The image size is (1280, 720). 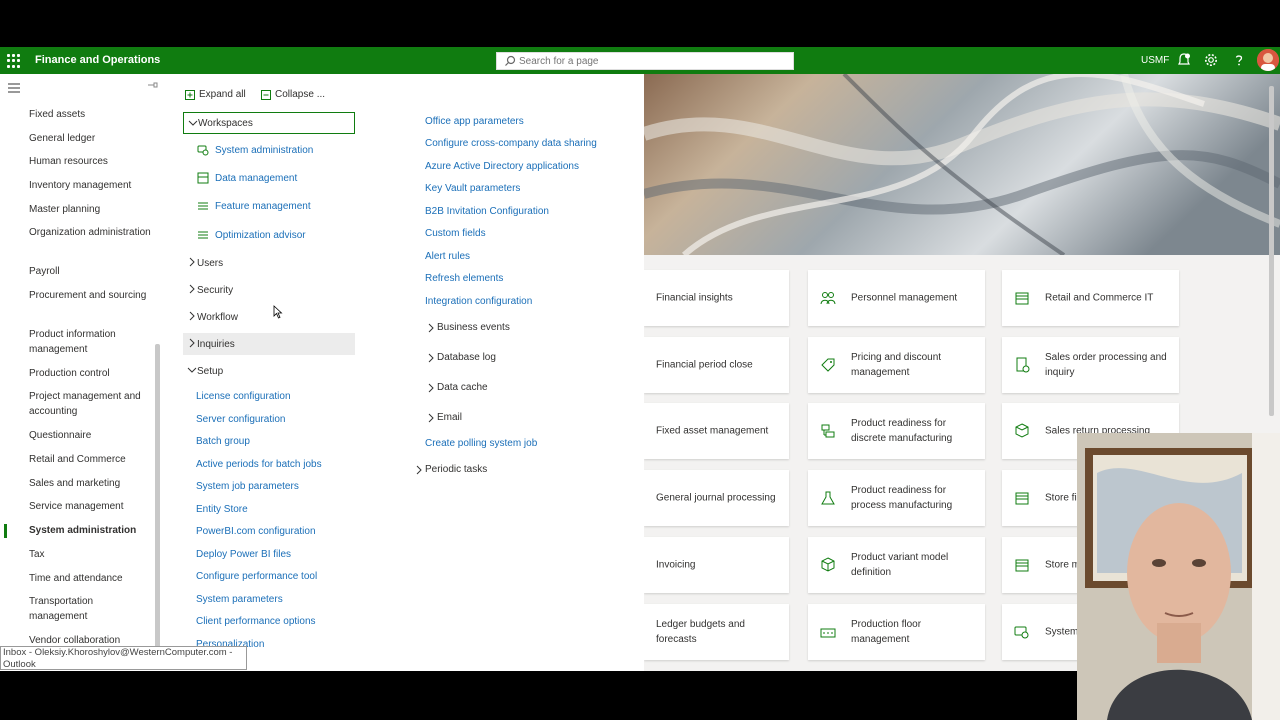 I want to click on hero-banner-image, so click(x=962, y=164).